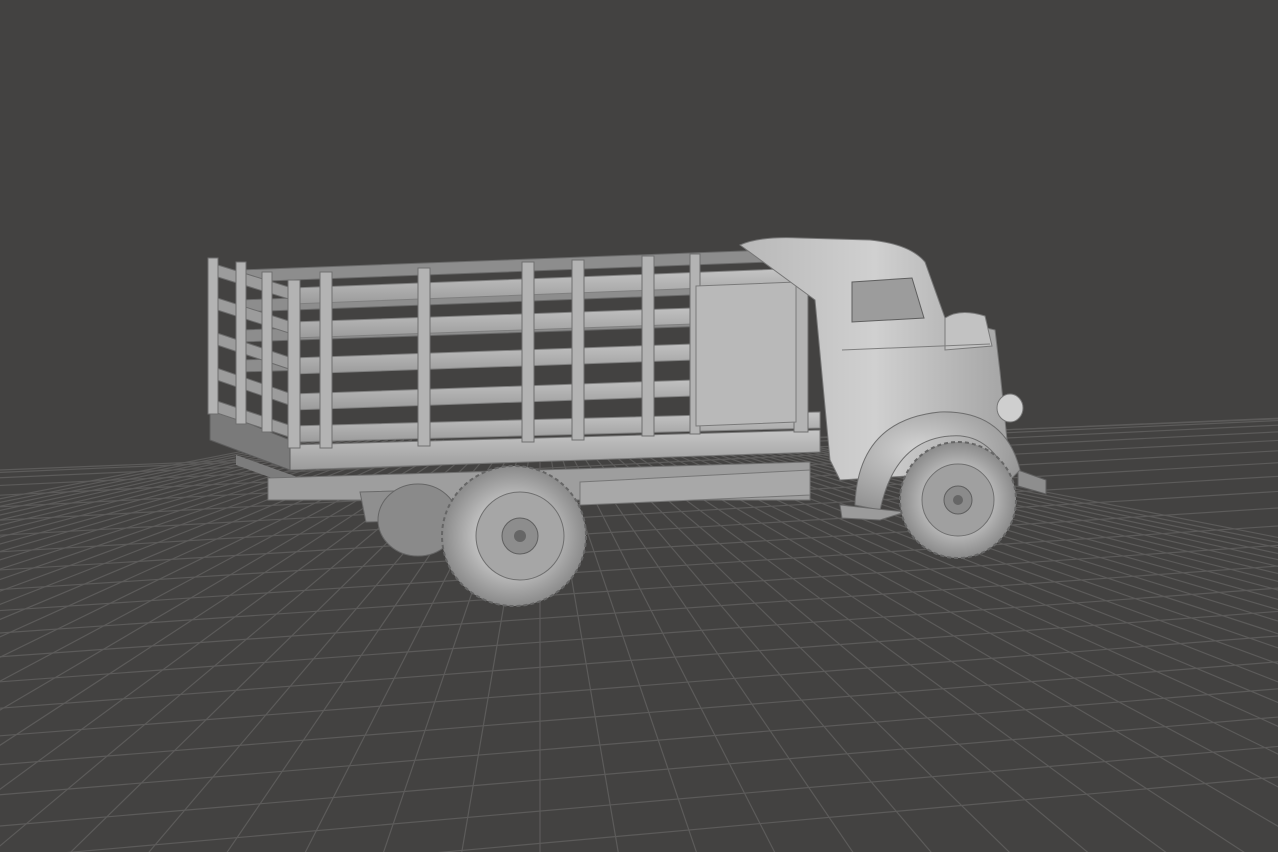 Image resolution: width=1278 pixels, height=852 pixels. Describe the element at coordinates (746, 354) in the screenshot. I see `bed-front-panel` at that location.